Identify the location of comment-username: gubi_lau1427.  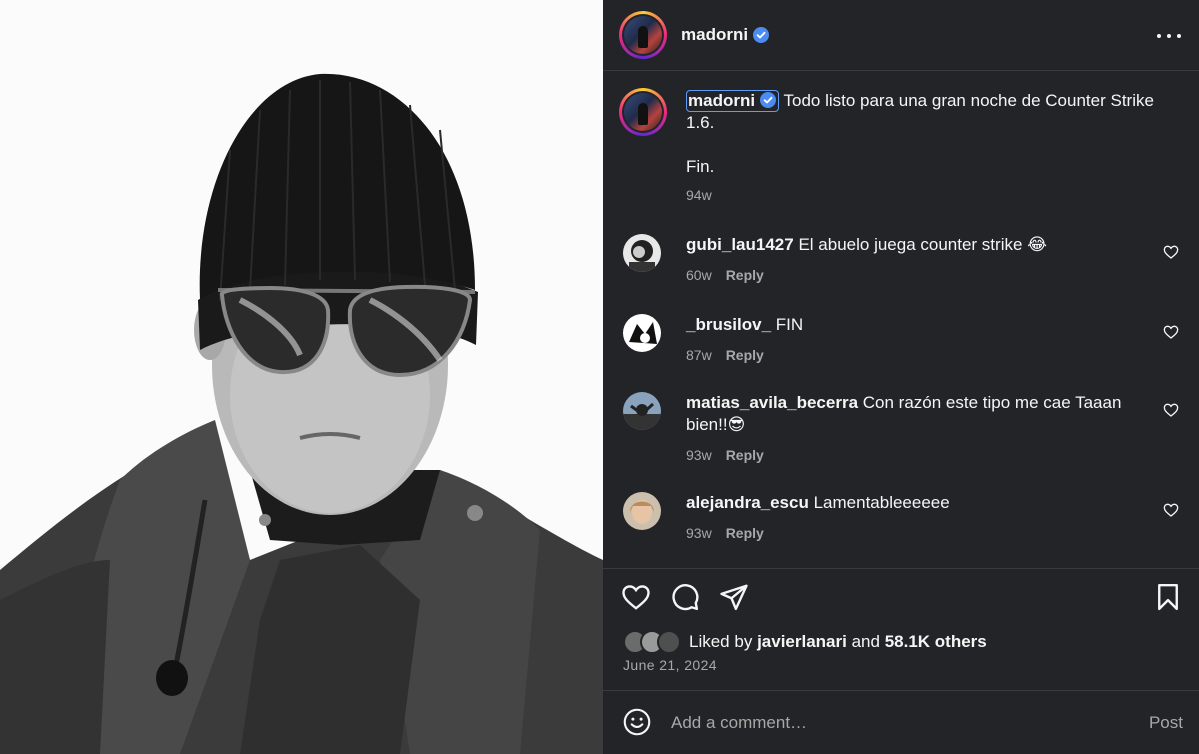
(740, 244).